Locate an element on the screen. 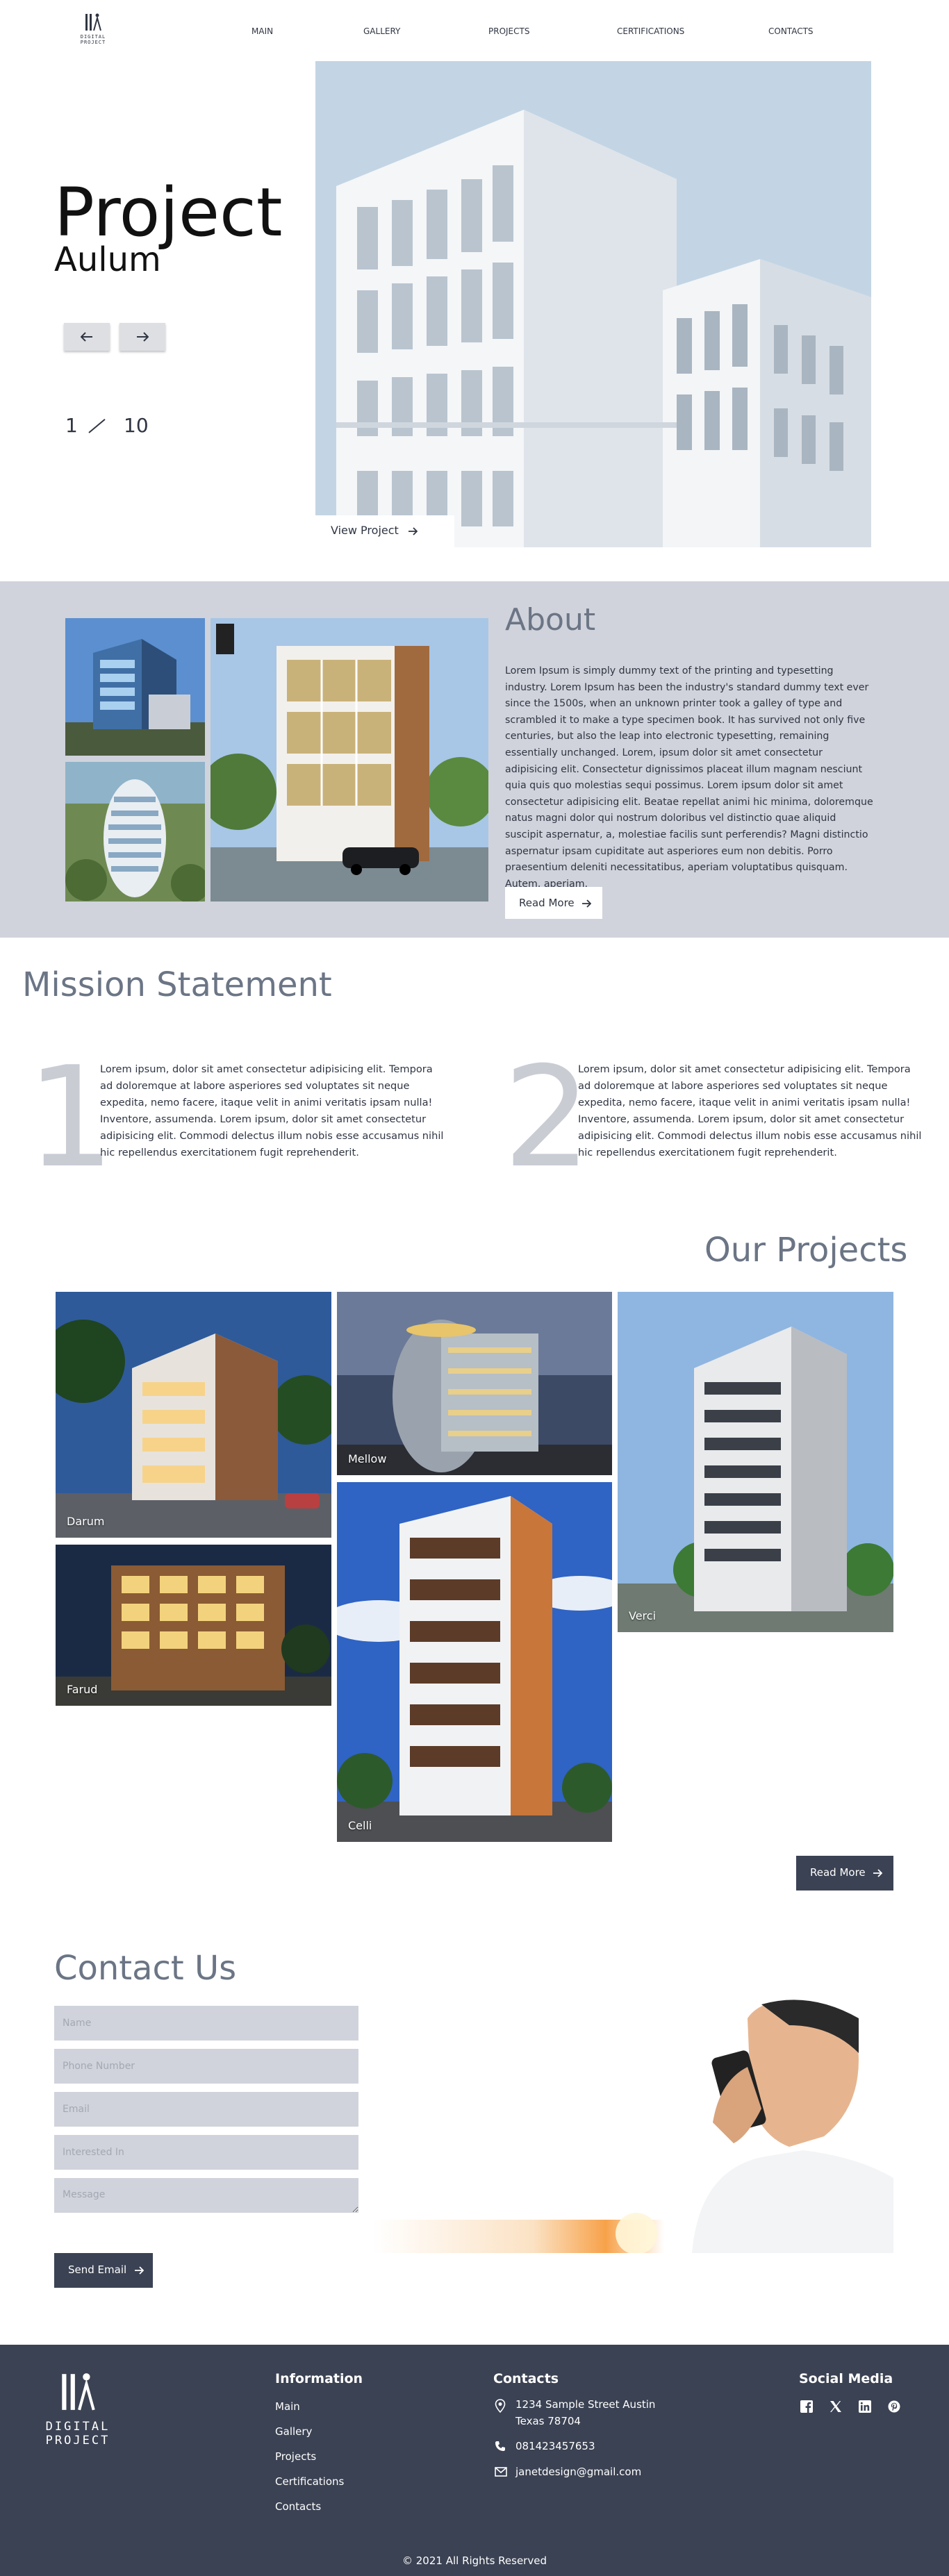  arrow-left-icon is located at coordinates (86, 337).